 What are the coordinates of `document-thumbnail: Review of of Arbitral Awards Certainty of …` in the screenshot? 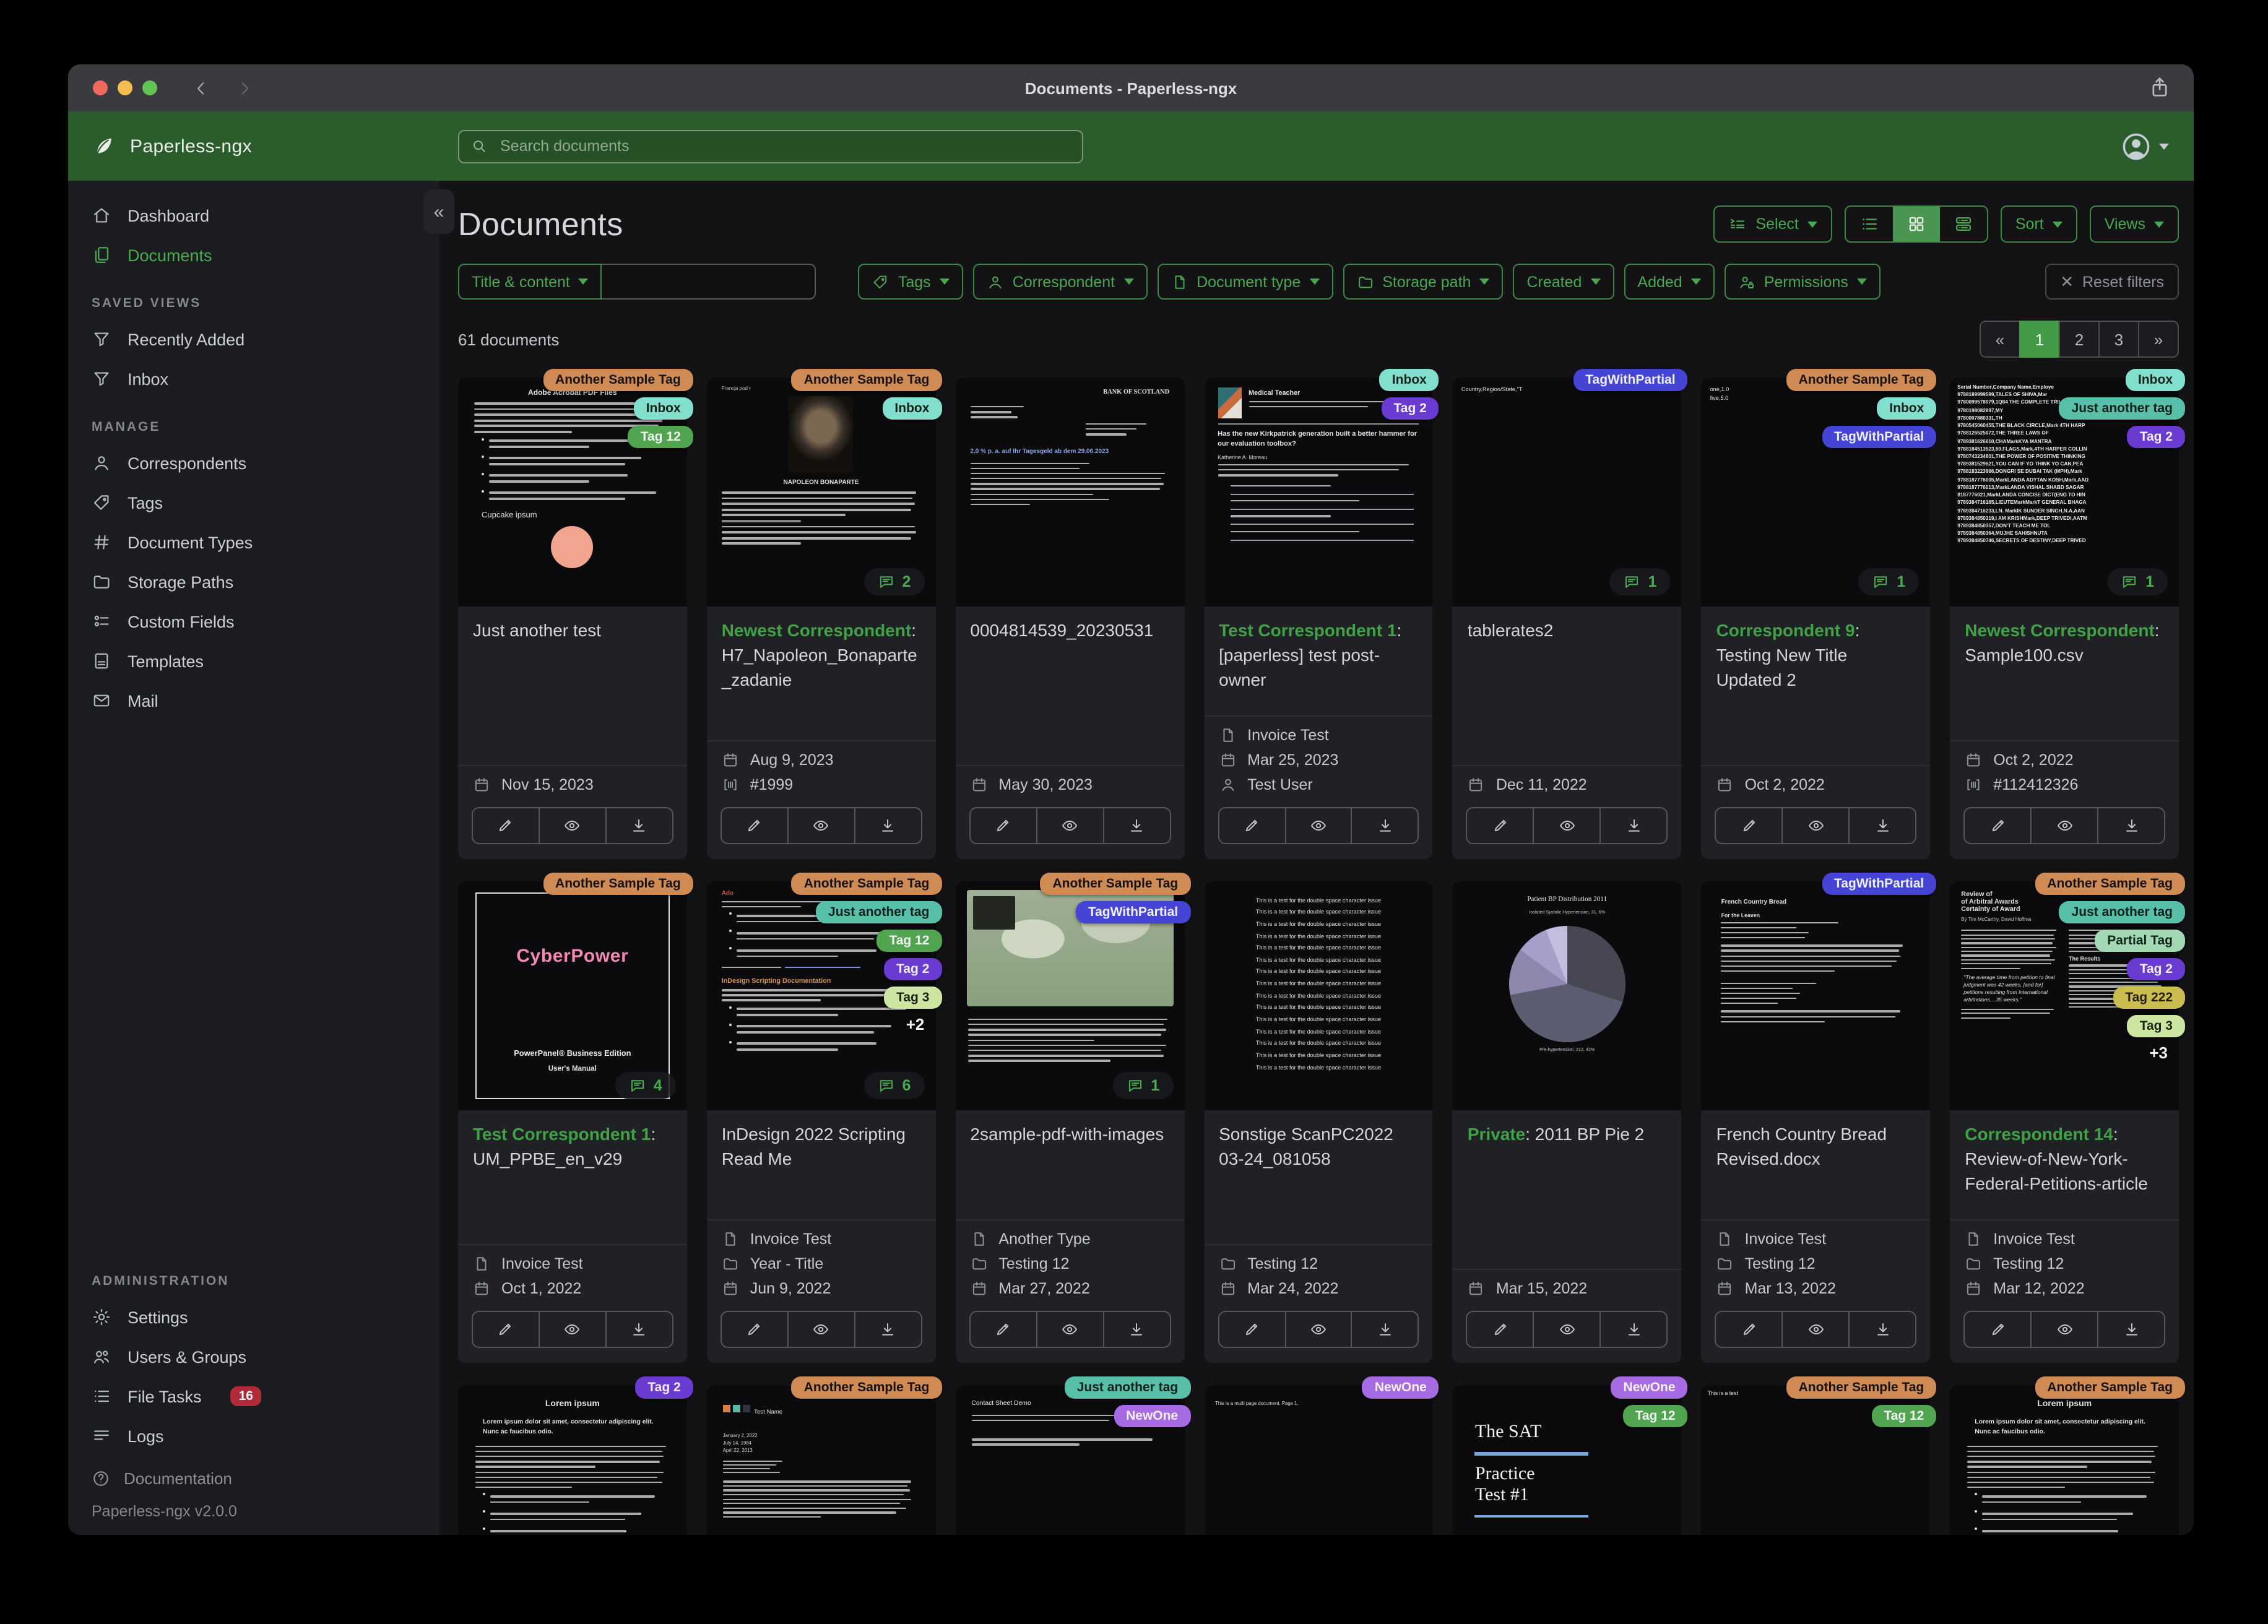 It's located at (2067, 991).